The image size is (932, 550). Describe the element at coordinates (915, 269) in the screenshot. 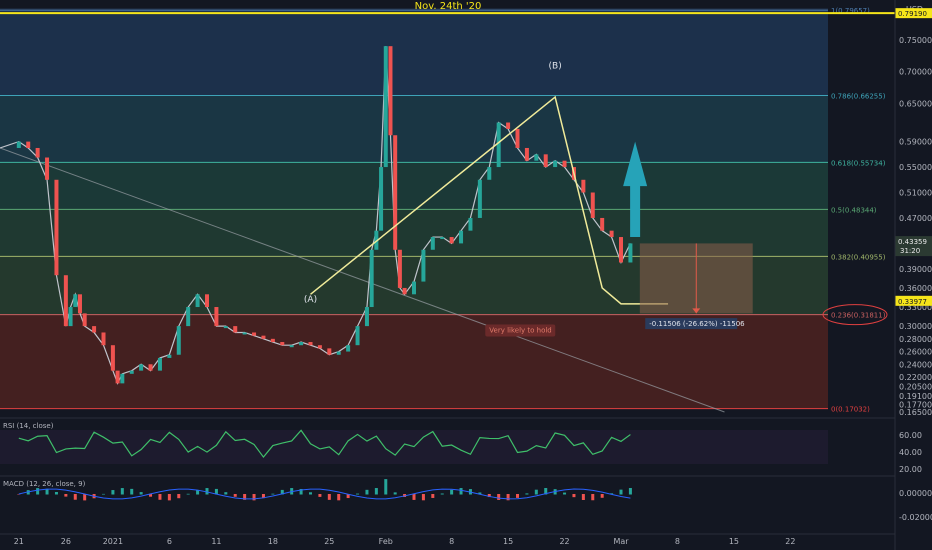

I see `y-tick-label: 0.39000` at that location.